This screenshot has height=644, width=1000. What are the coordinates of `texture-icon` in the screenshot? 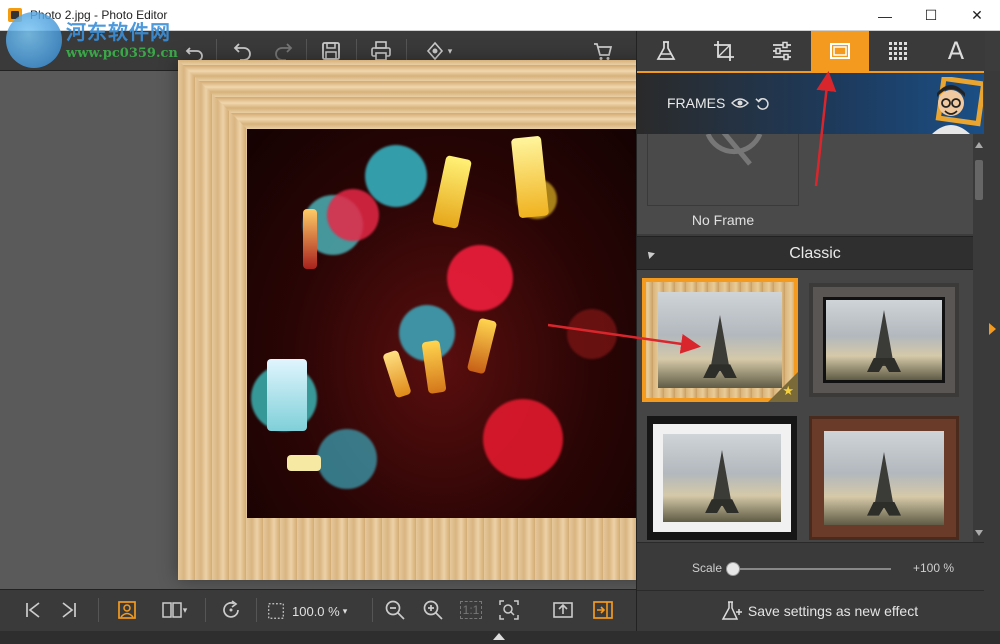 It's located at (898, 51).